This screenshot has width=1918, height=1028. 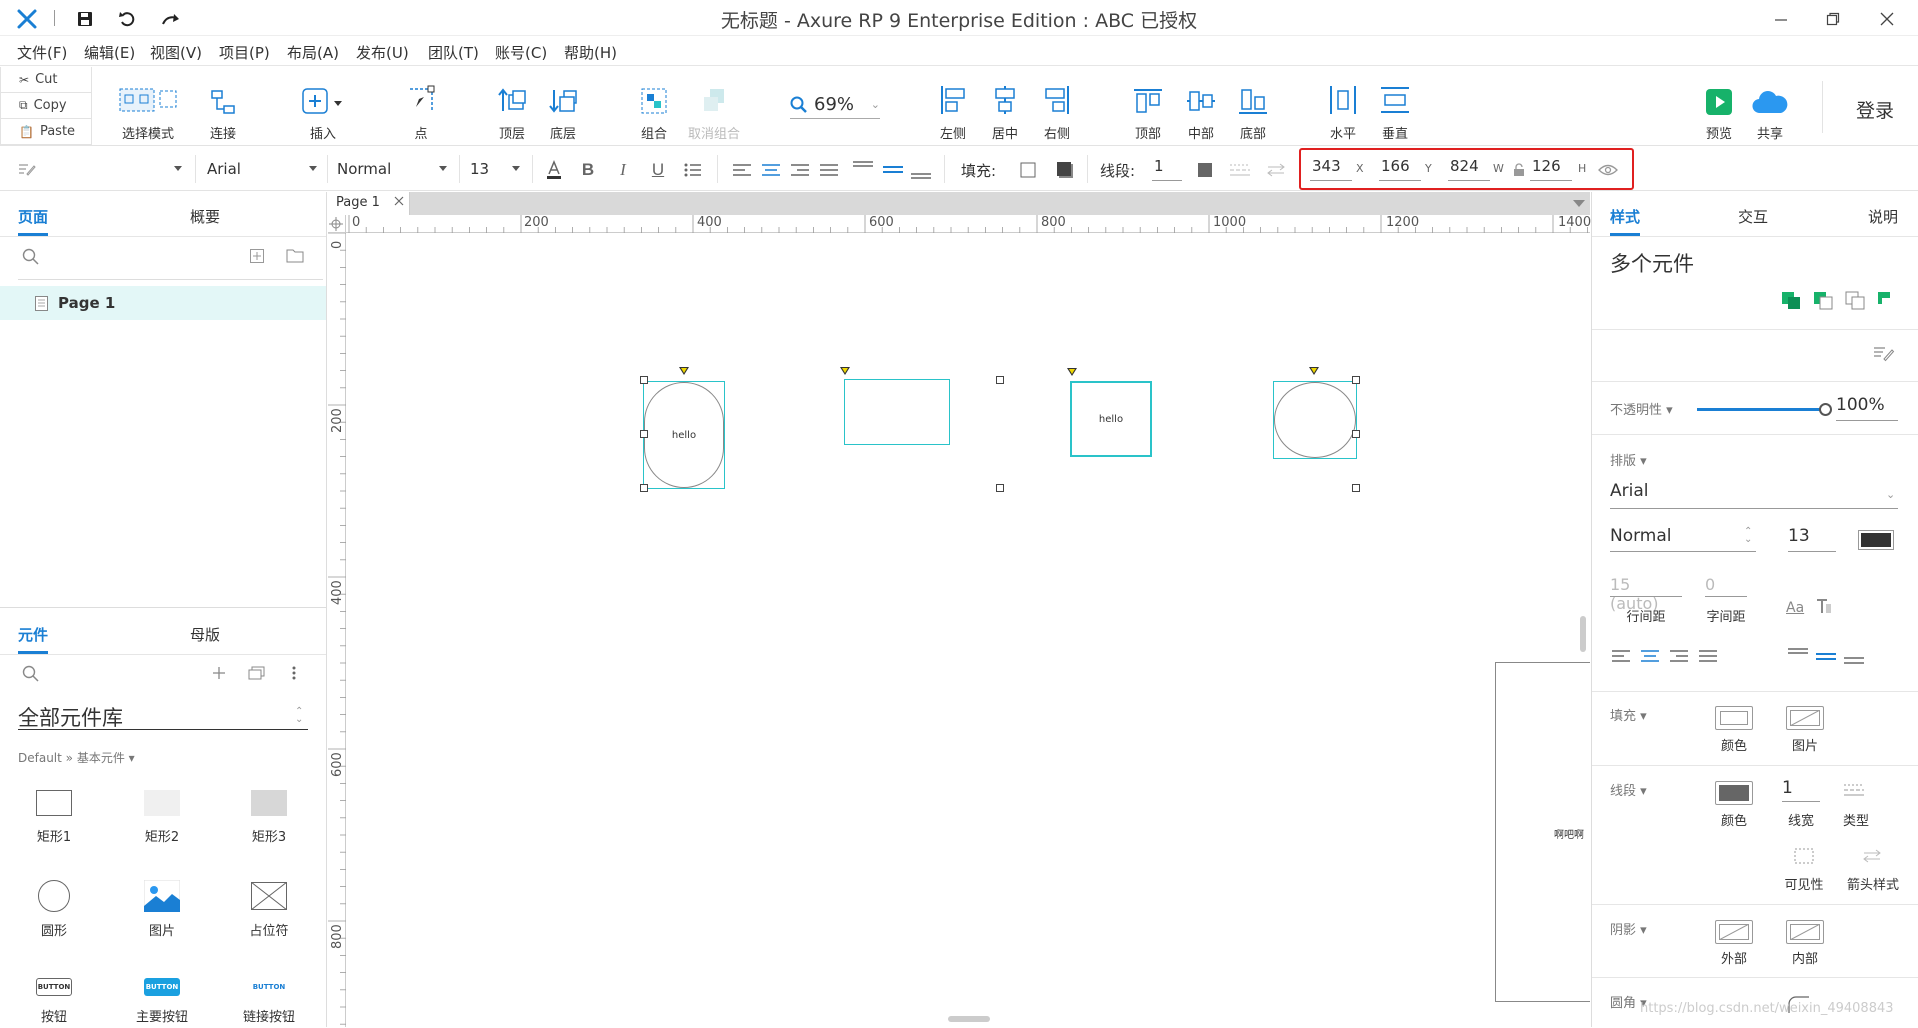 I want to click on style-icons, so click(x=1837, y=300).